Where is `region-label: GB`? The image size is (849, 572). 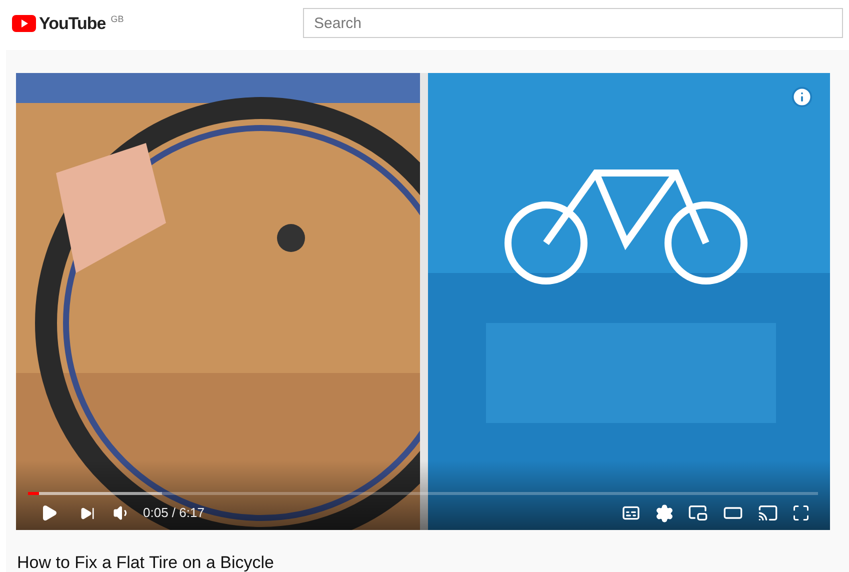 region-label: GB is located at coordinates (117, 19).